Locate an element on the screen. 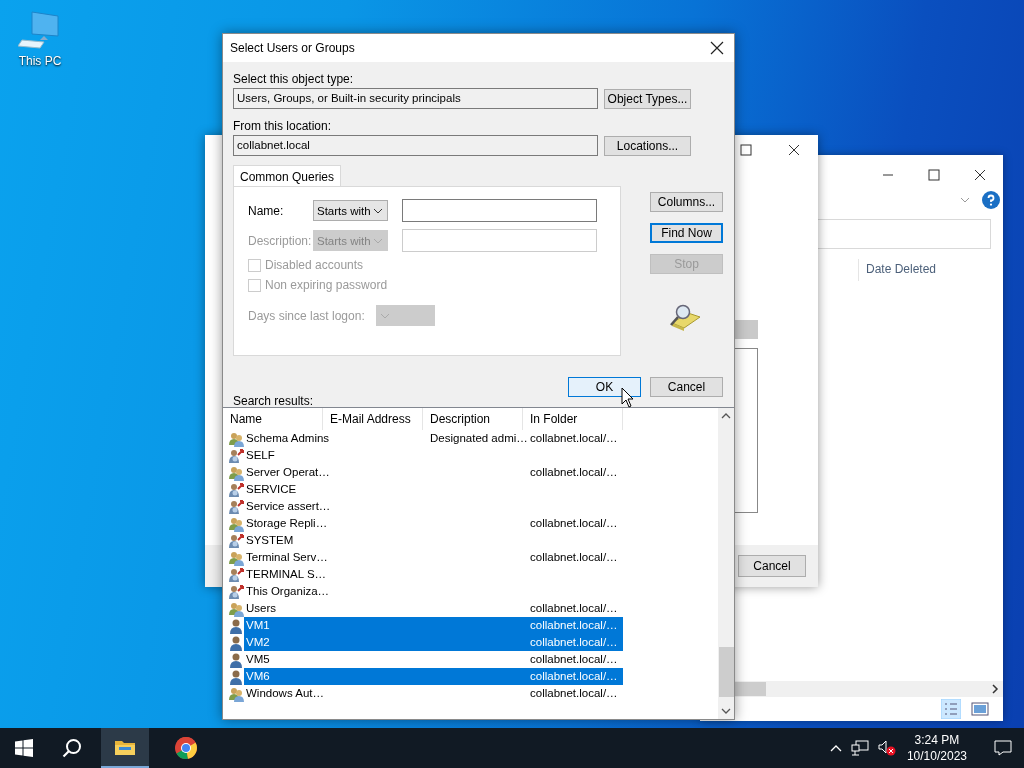 Image resolution: width=1024 pixels, height=768 pixels. field-label: Name: is located at coordinates (266, 210).